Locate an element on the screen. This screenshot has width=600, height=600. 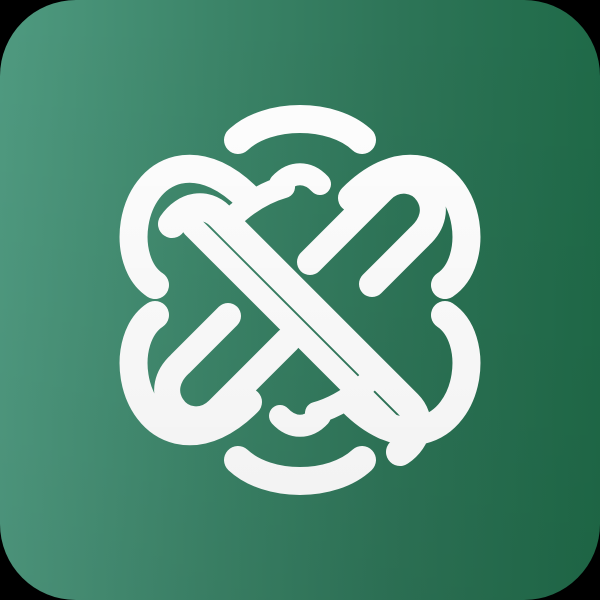
bottom-arc-outer is located at coordinates (300, 470).